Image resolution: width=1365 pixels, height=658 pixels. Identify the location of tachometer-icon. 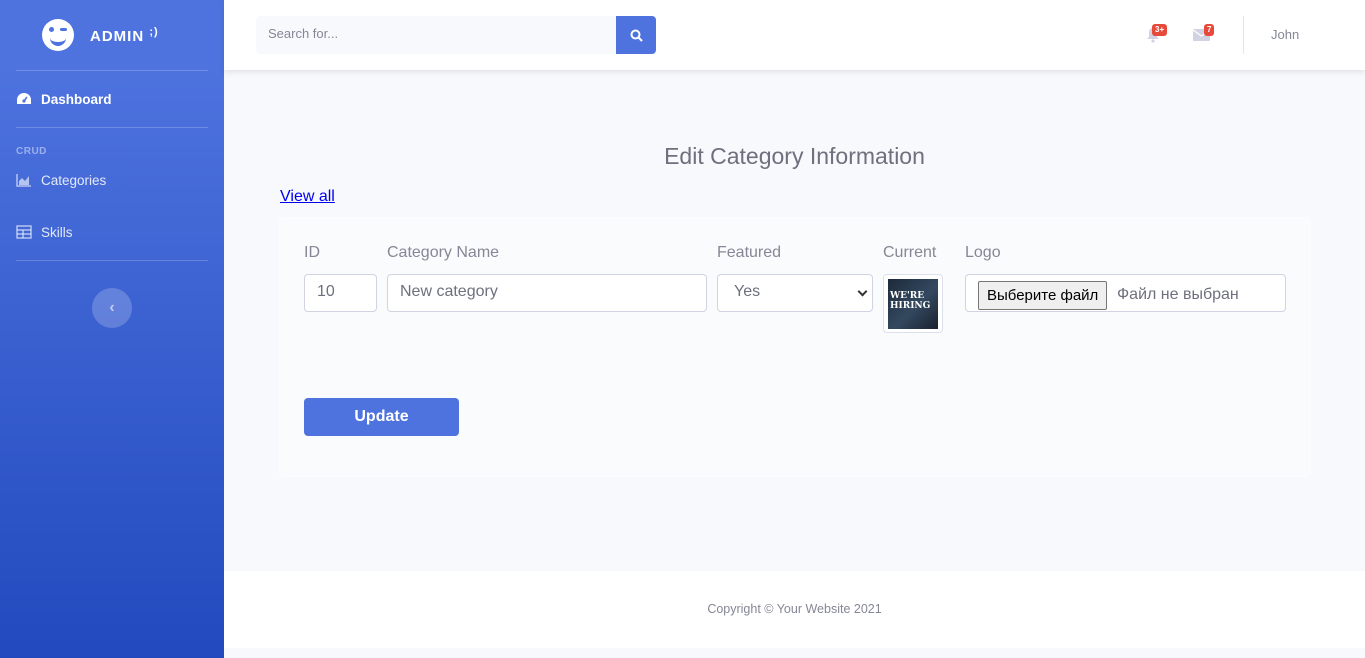
(24, 98).